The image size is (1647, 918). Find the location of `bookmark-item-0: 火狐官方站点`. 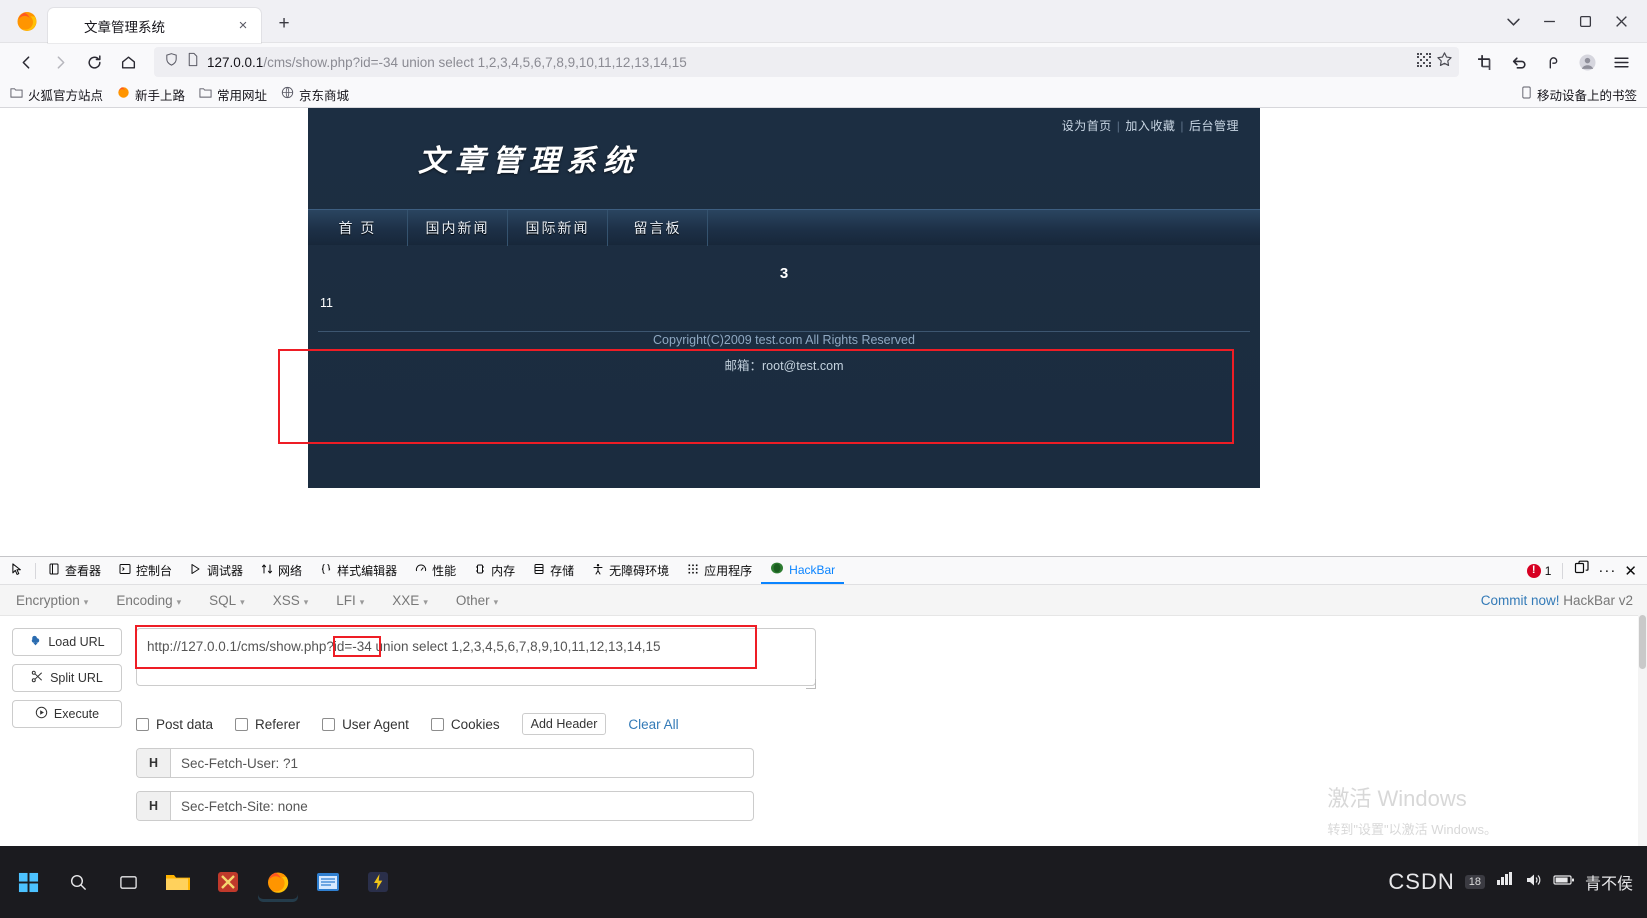

bookmark-item-0: 火狐官方站点 is located at coordinates (56, 94).